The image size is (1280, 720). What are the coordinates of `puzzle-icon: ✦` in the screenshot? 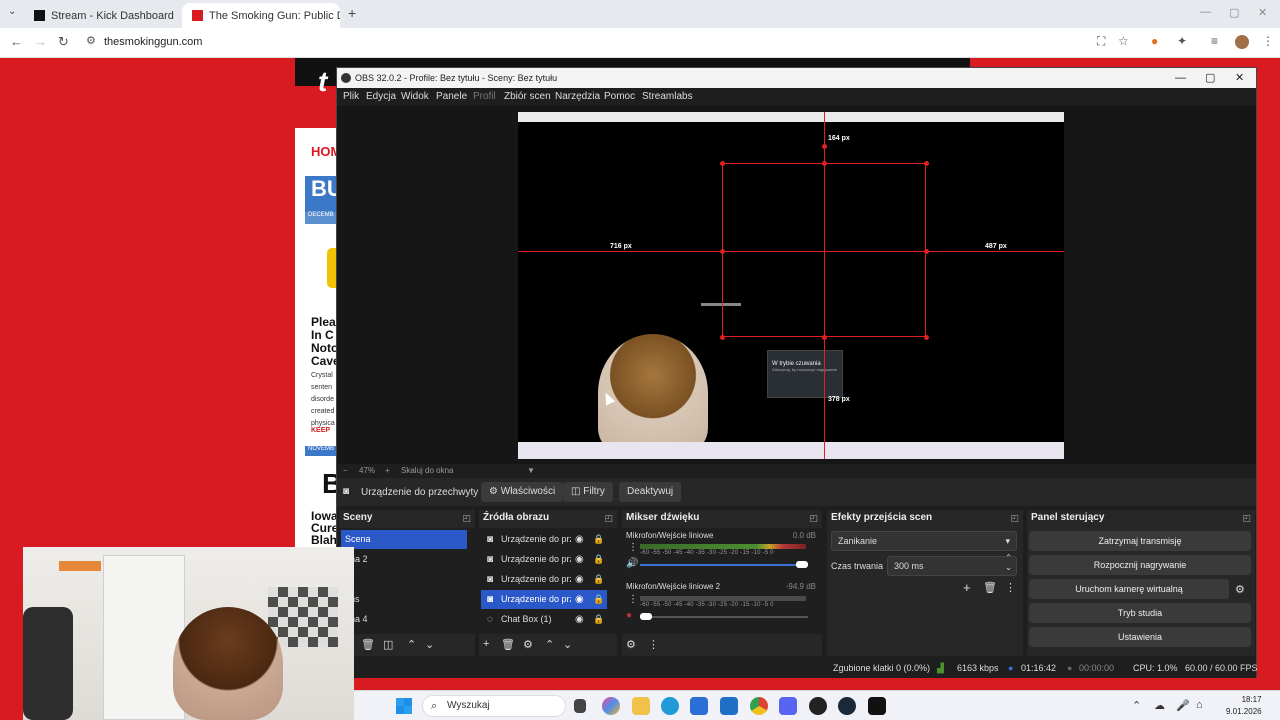 It's located at (1182, 41).